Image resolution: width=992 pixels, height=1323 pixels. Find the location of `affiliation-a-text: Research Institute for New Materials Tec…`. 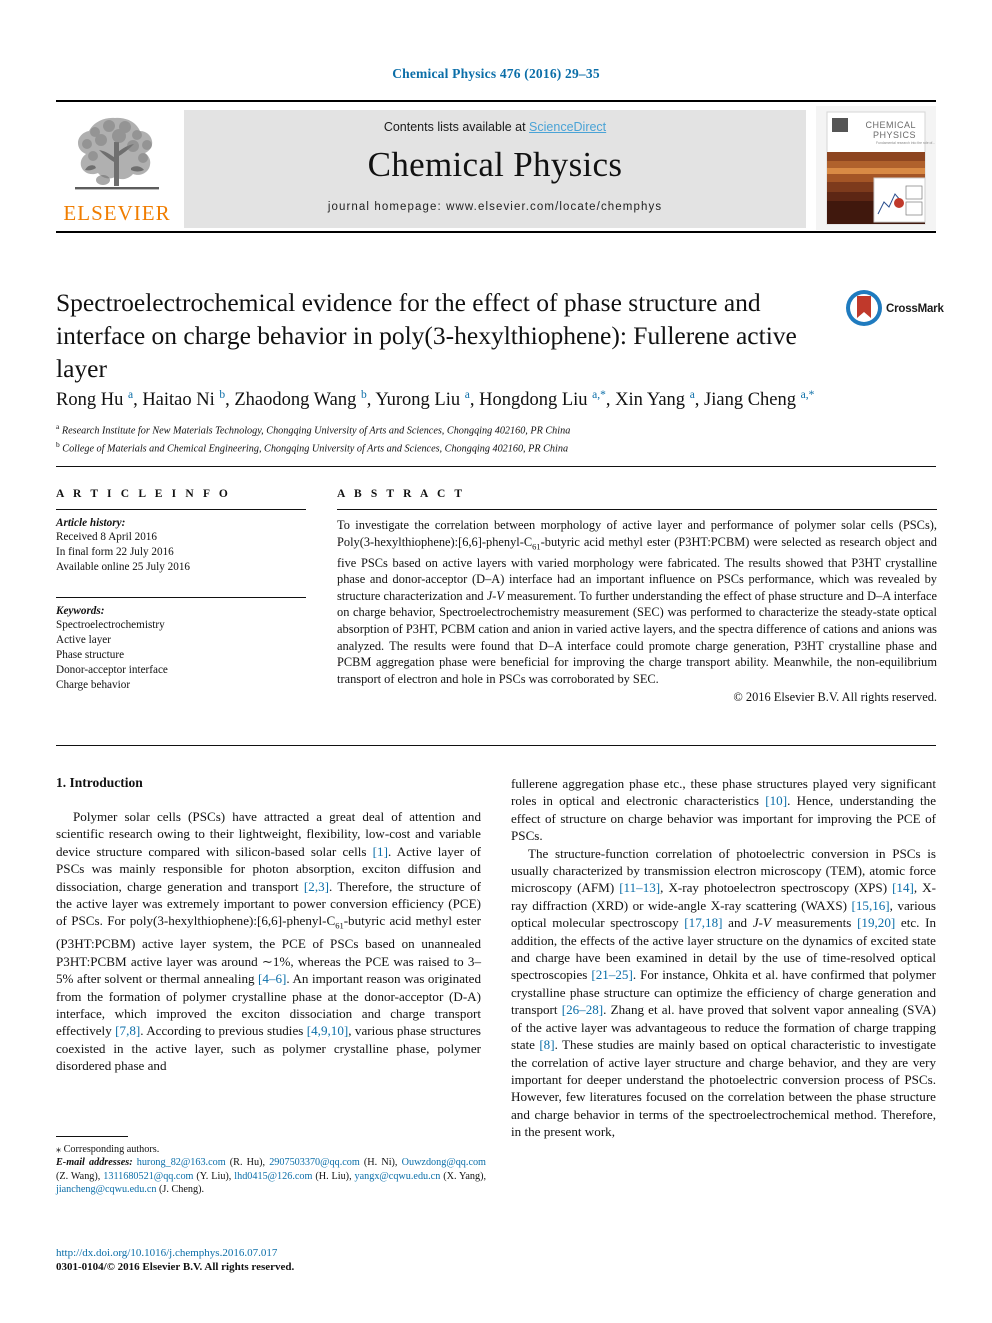

affiliation-a-text: Research Institute for New Materials Tec… is located at coordinates (316, 431).